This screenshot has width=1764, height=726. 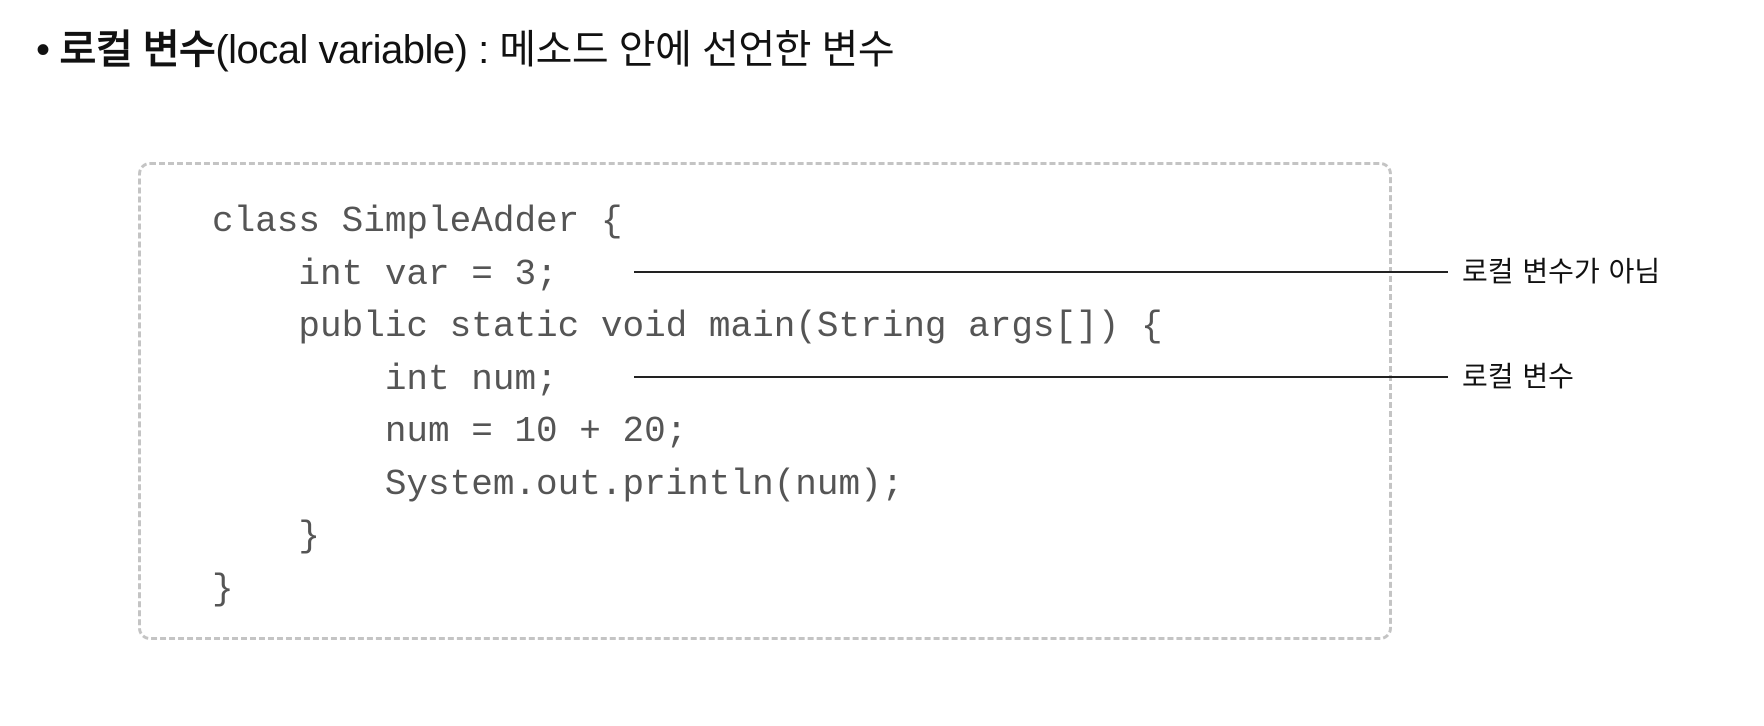 What do you see at coordinates (385, 379) in the screenshot?
I see `code-line: int num;` at bounding box center [385, 379].